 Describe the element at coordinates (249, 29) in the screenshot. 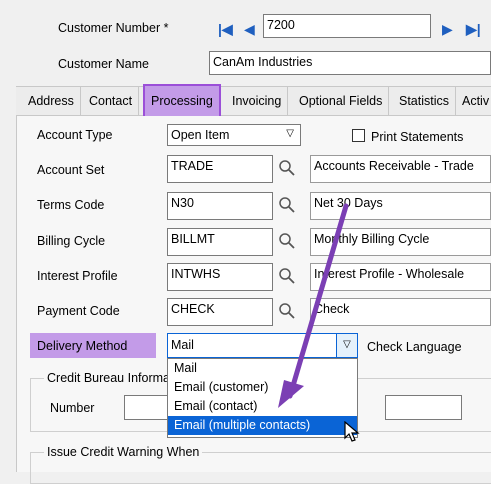

I see `previous-record-button: ◀` at that location.